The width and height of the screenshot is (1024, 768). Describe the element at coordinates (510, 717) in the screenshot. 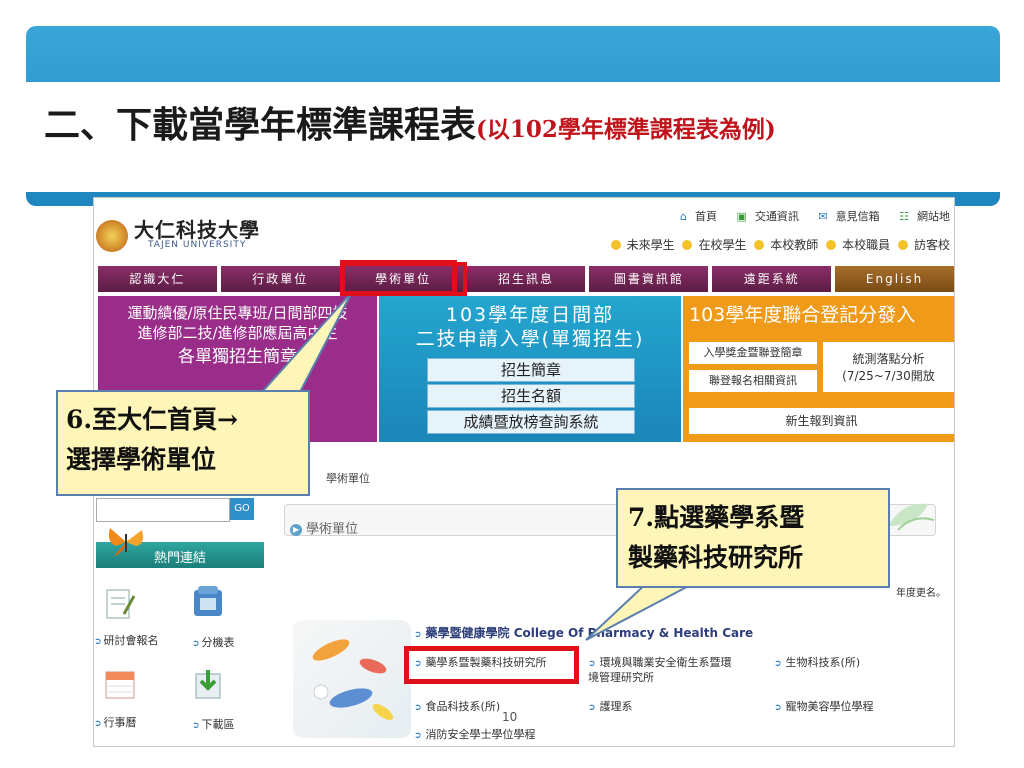

I see `page-number: 10` at that location.